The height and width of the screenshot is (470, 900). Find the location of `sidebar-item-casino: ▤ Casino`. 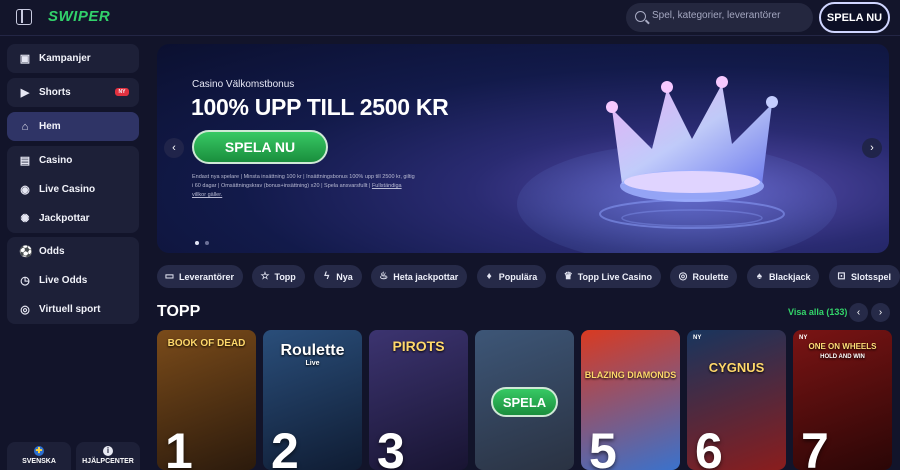

sidebar-item-casino: ▤ Casino is located at coordinates (73, 160).